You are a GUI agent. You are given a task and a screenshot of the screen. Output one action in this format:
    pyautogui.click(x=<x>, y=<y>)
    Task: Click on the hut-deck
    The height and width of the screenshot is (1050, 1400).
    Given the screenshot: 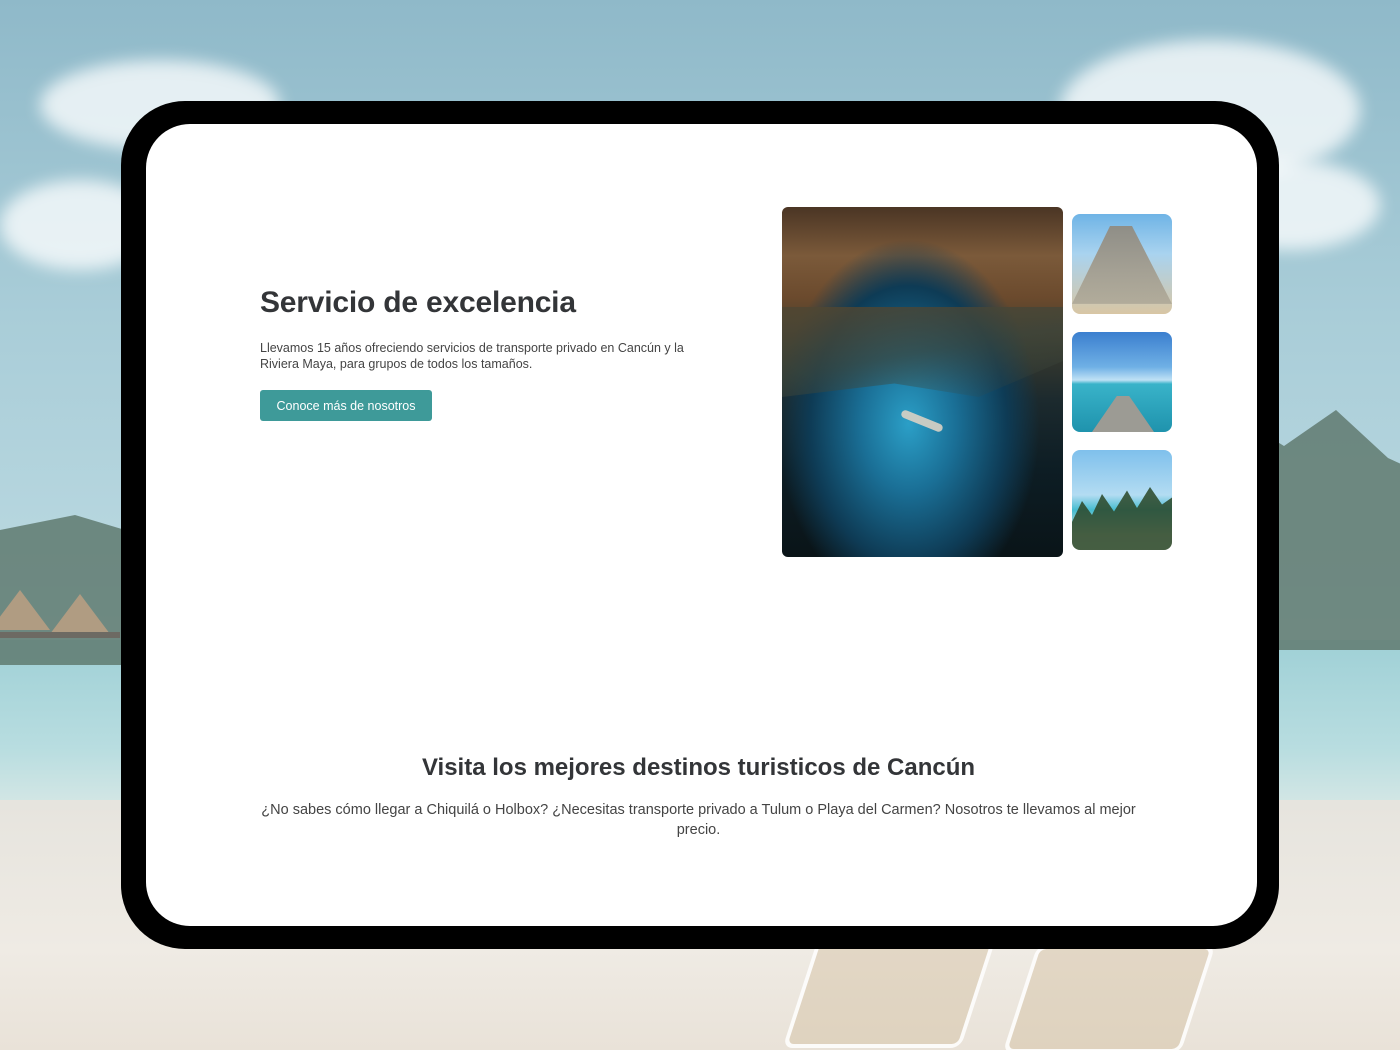 What is the action you would take?
    pyautogui.click(x=60, y=635)
    